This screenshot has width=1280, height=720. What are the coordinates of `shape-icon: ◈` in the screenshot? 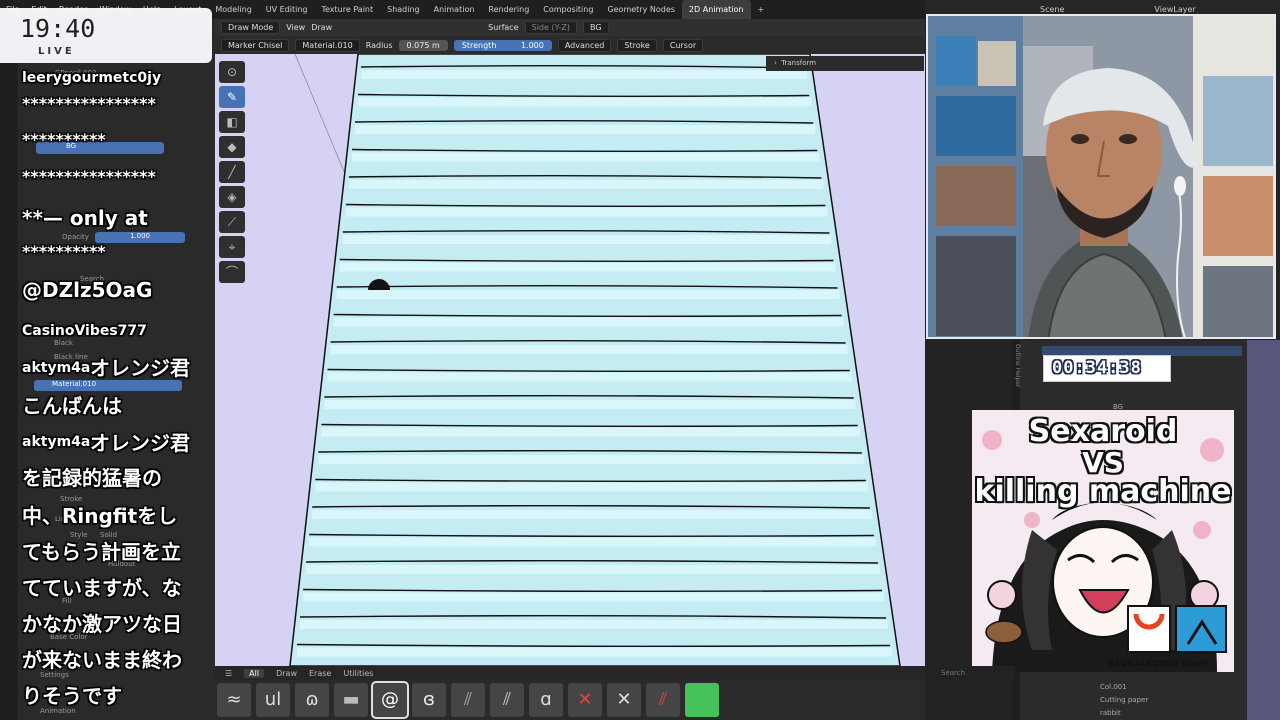 It's located at (232, 197).